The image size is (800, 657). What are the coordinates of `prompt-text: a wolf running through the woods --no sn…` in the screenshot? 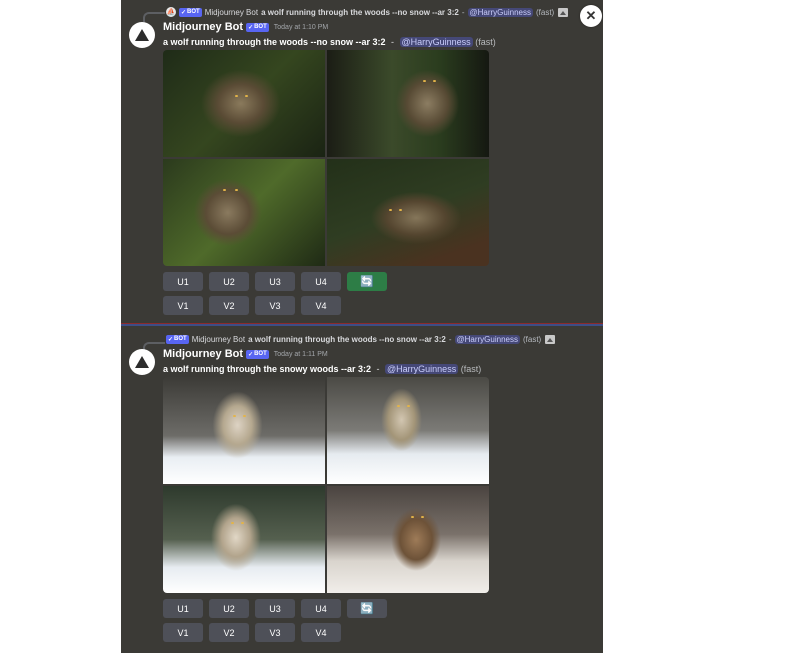 It's located at (329, 42).